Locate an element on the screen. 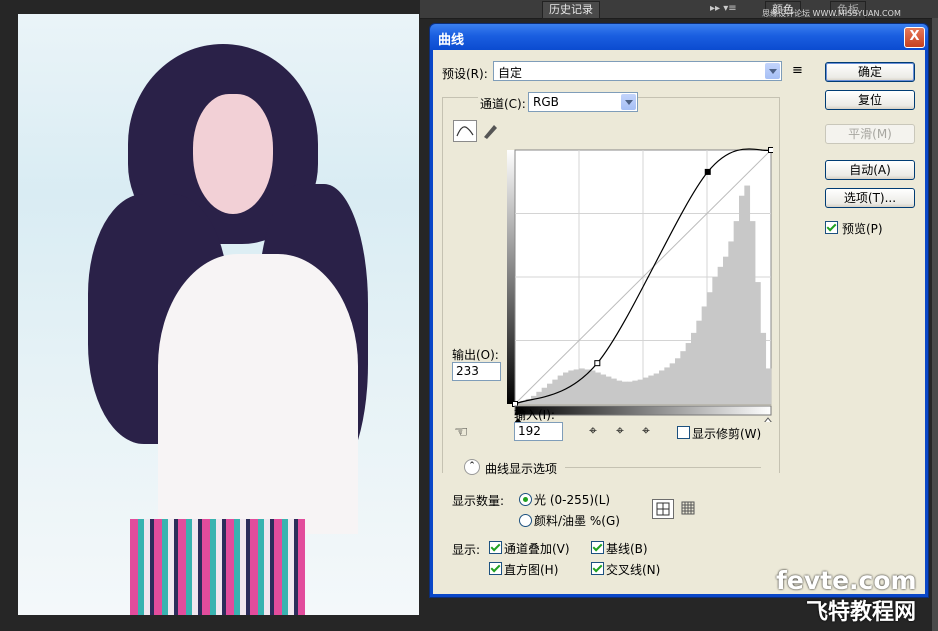 This screenshot has height=631, width=938. histogram-label: 直方图(H) is located at coordinates (531, 570).